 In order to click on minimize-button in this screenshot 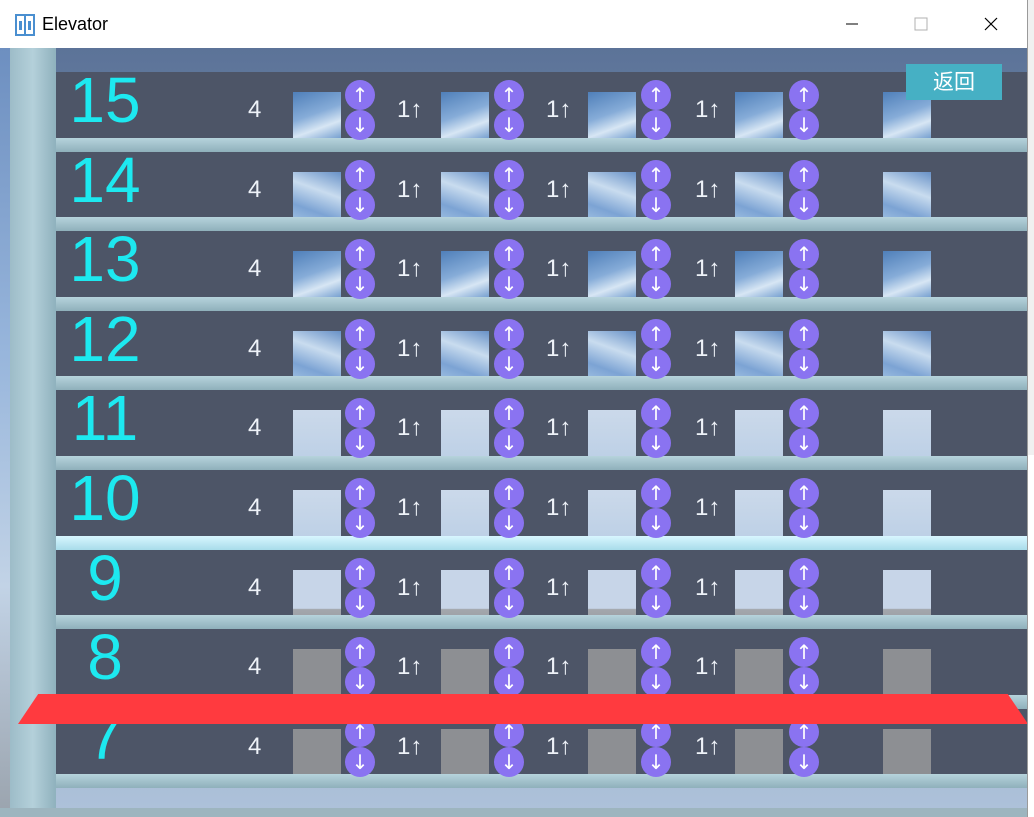, I will do `click(852, 24)`.